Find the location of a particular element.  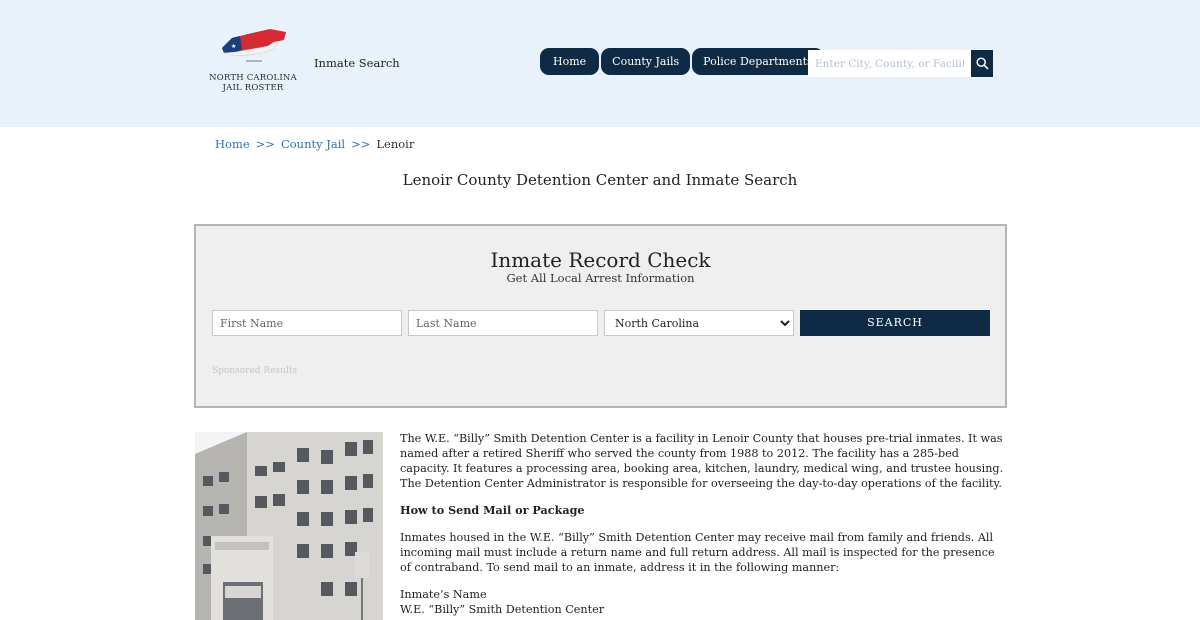

breadcrumb: Home >> County Jail >> Lenoir is located at coordinates (314, 144).